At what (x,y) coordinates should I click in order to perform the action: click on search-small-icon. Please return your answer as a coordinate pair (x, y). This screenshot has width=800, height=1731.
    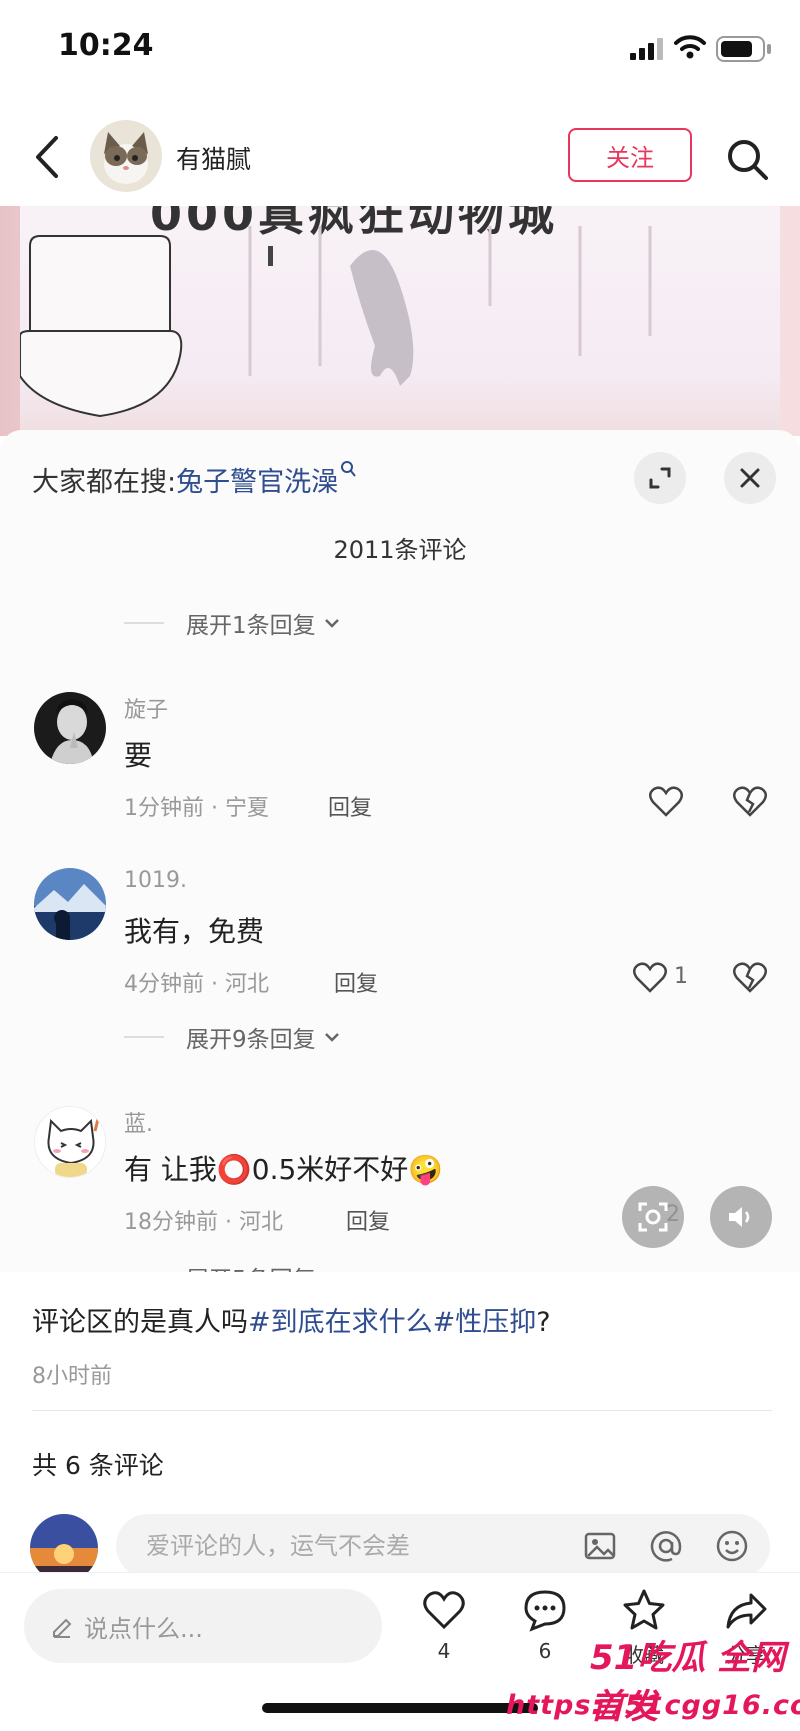
    Looking at the image, I should click on (348, 469).